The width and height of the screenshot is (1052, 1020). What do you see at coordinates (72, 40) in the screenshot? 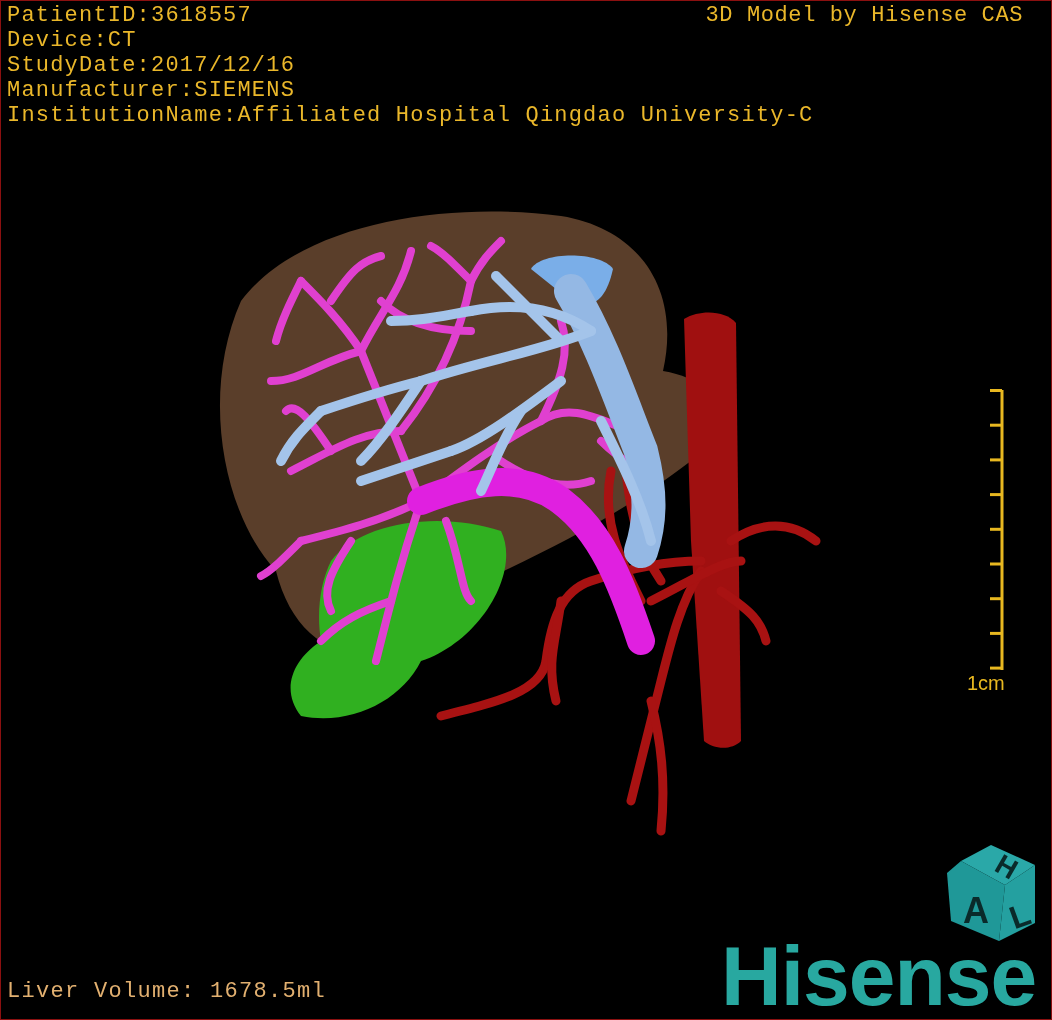
I see `dicom-info-text: Device:CT` at bounding box center [72, 40].